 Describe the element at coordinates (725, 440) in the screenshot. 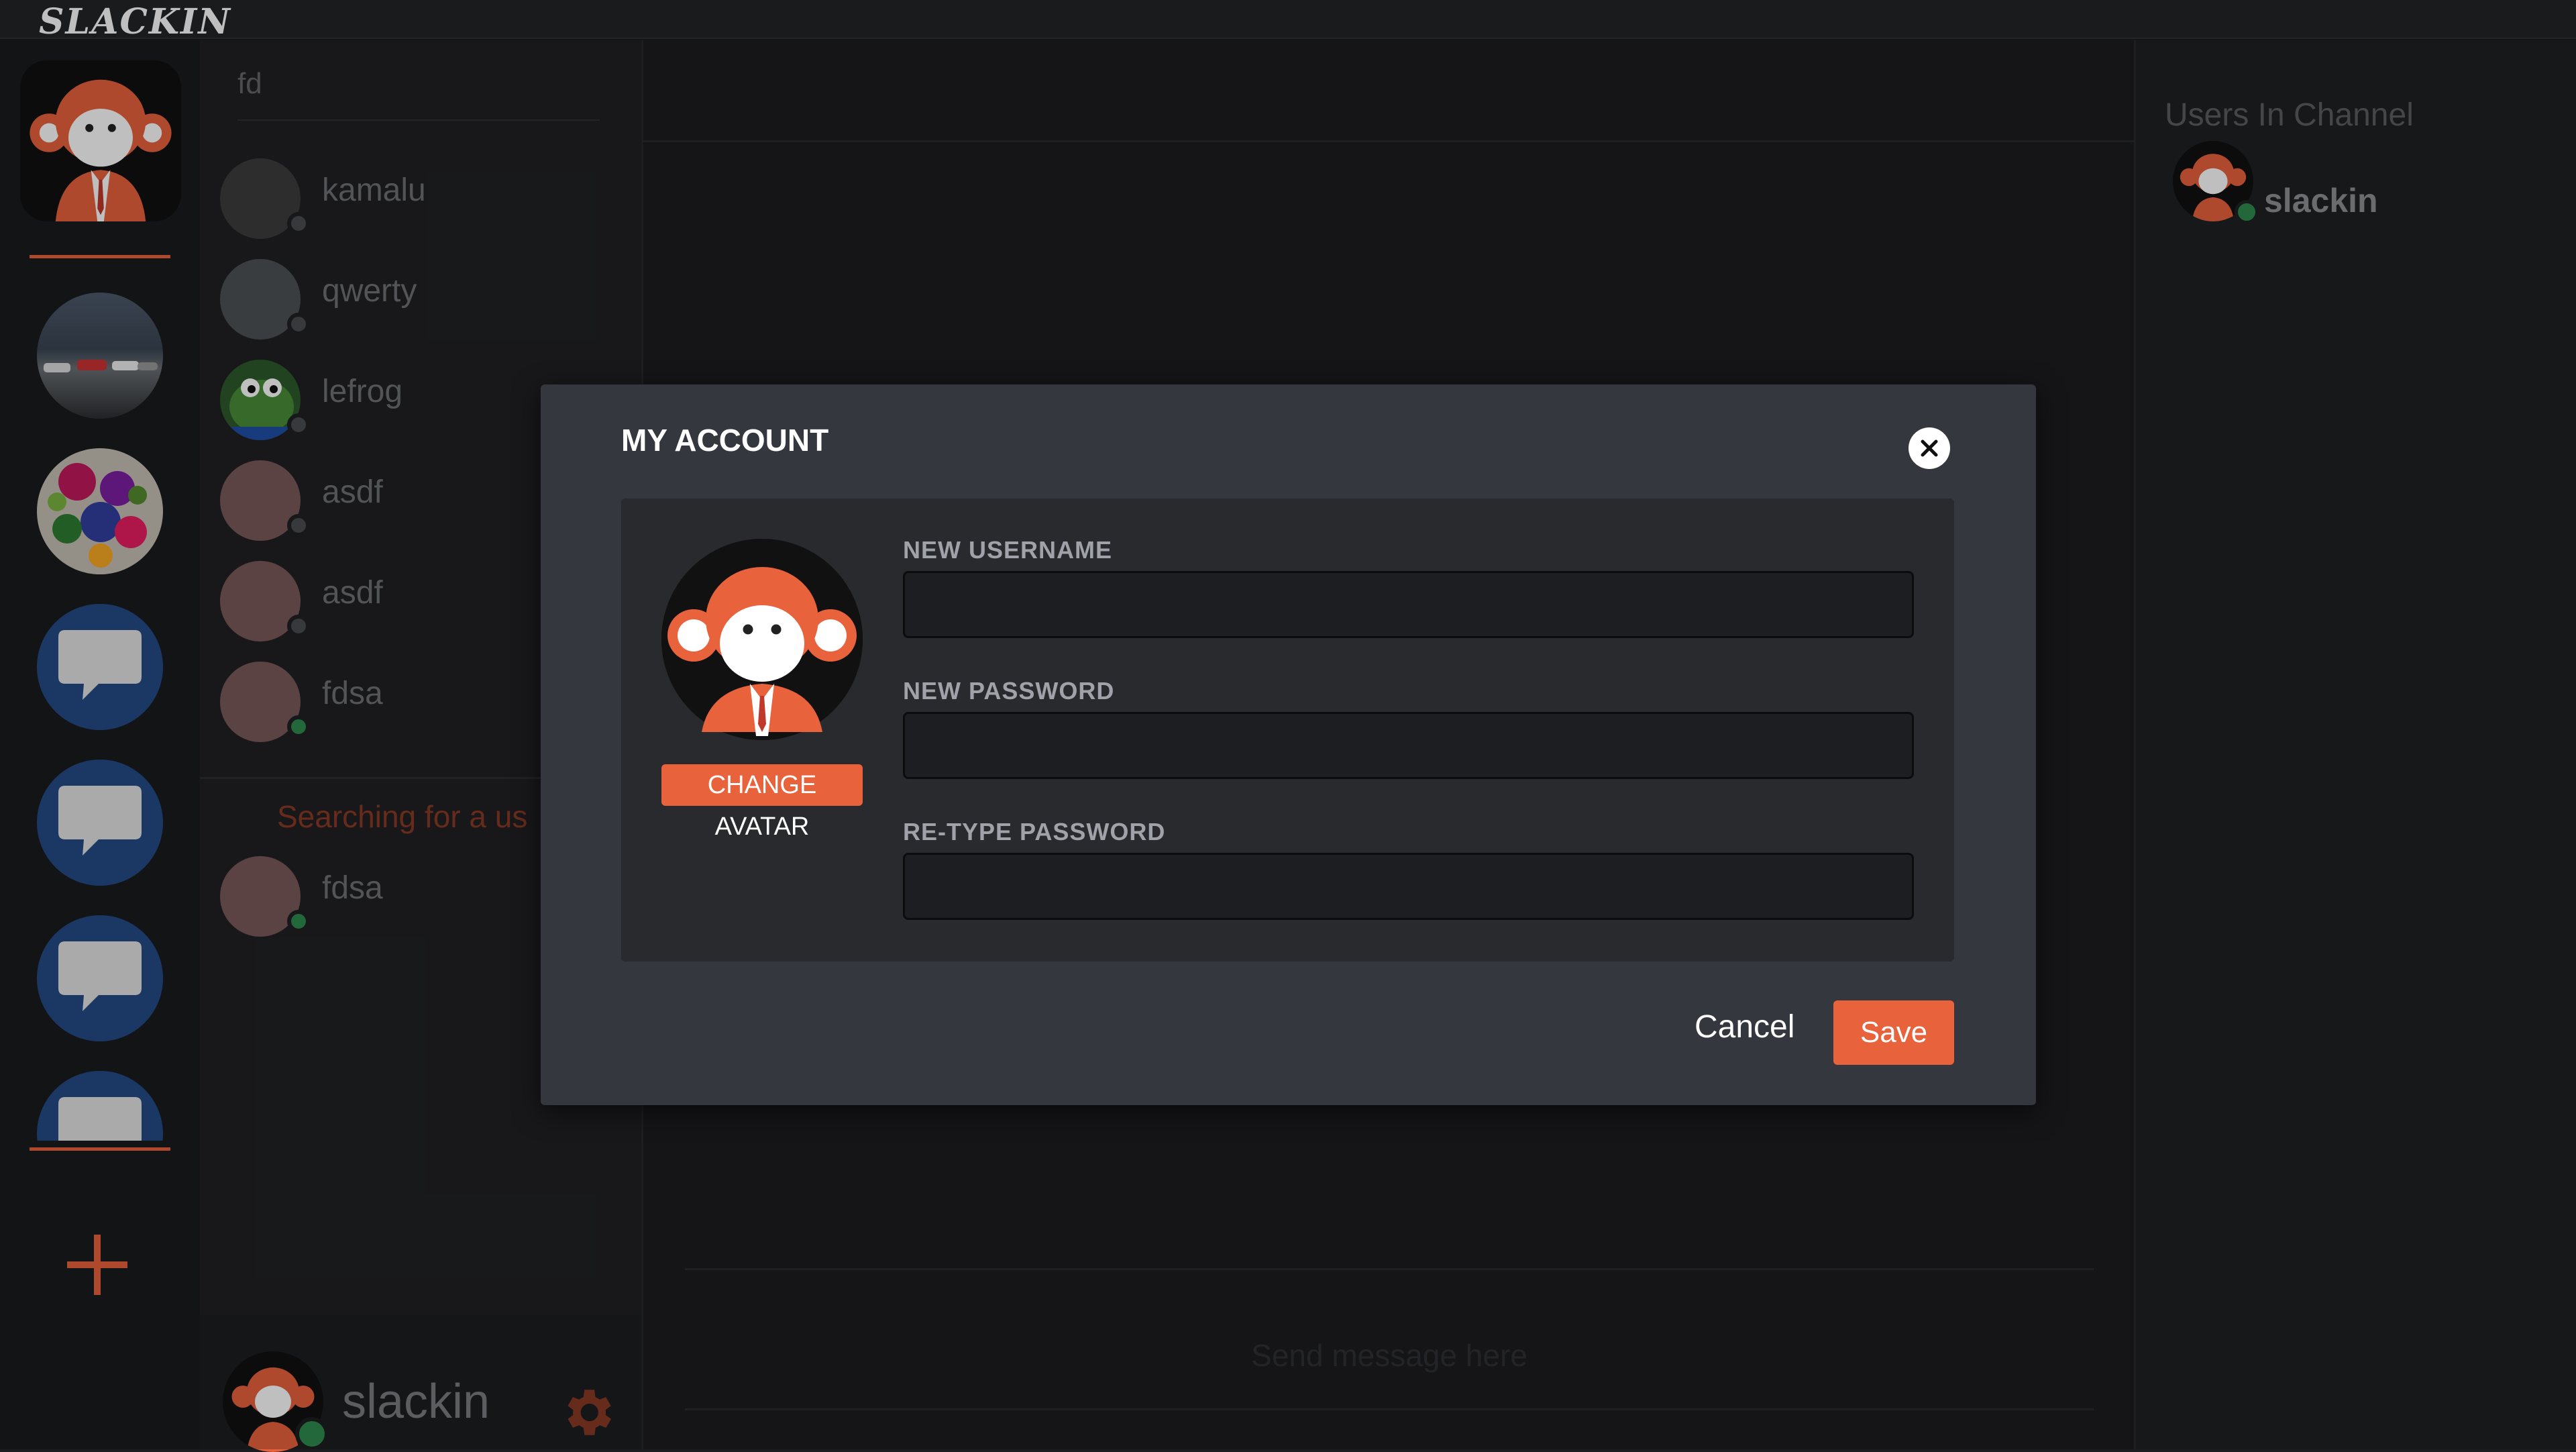

I see `modal-title: MY ACCOUNT` at that location.